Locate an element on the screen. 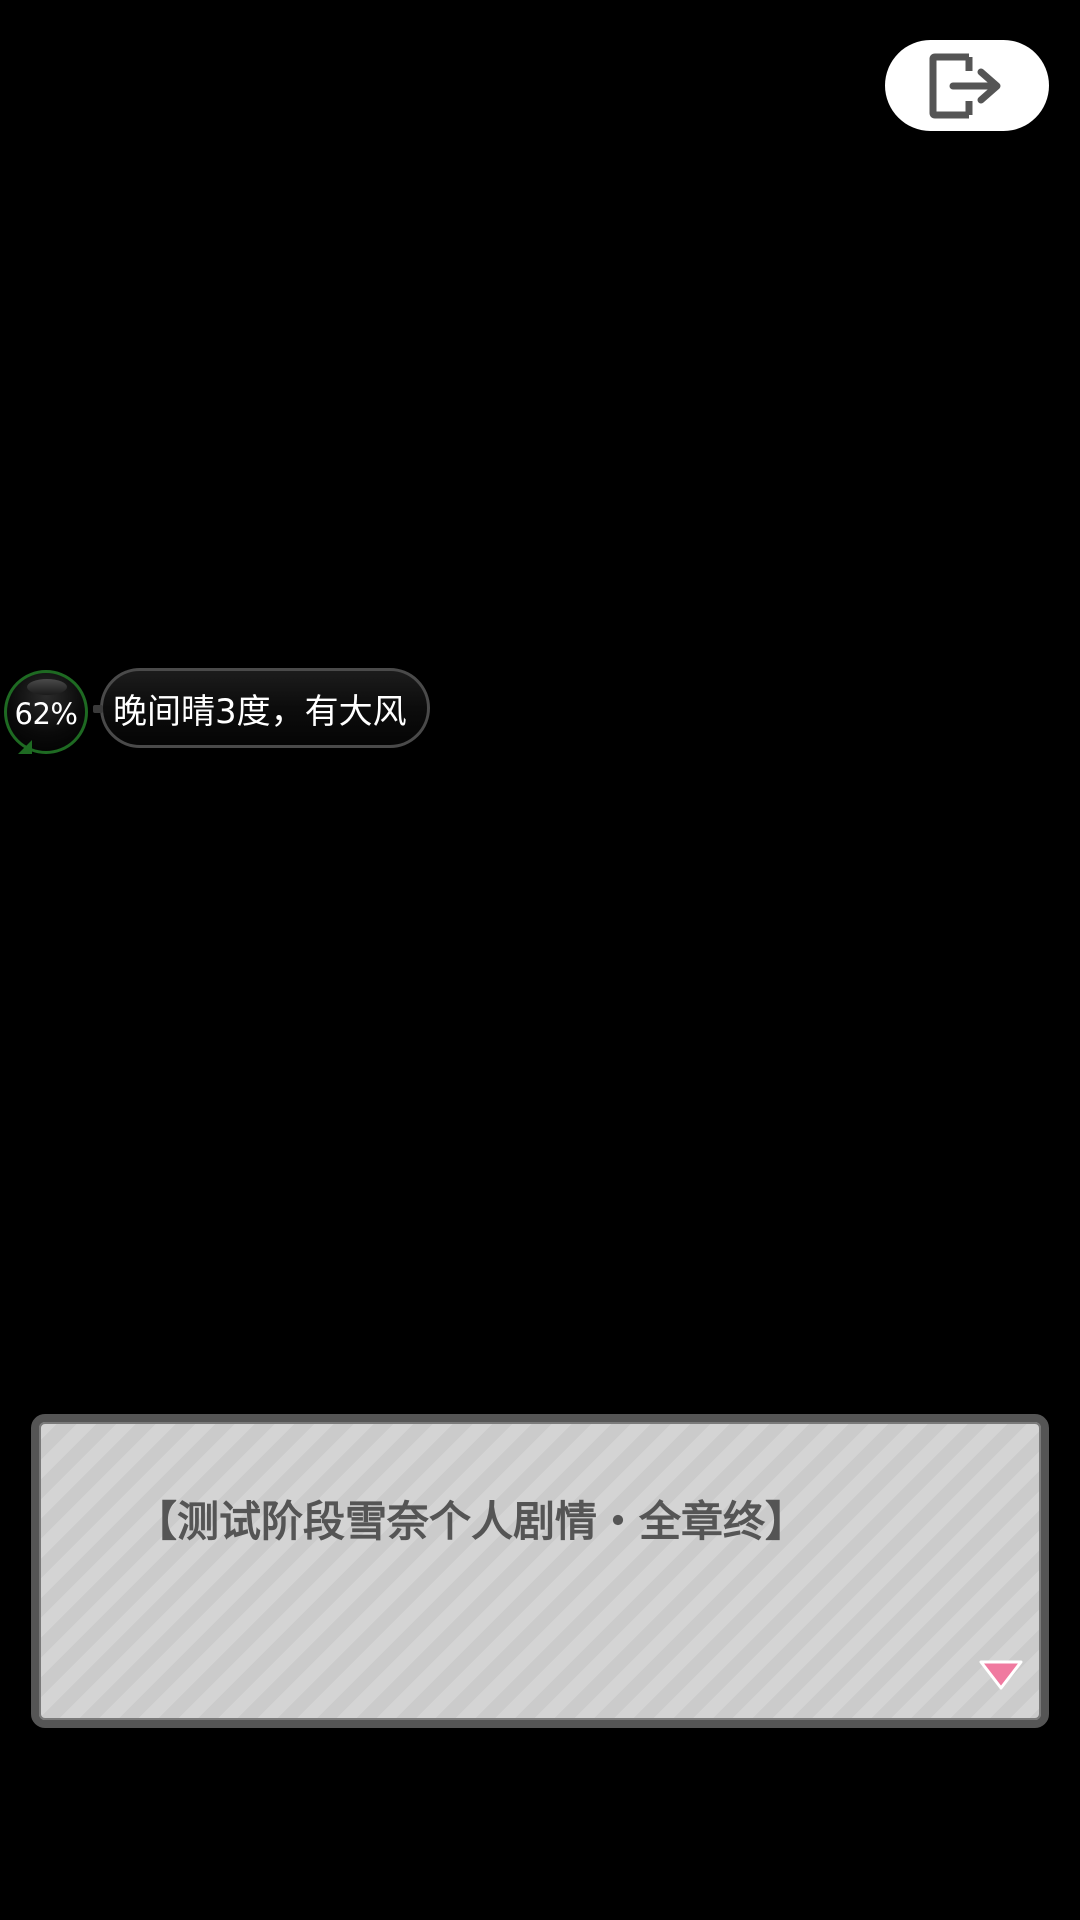  weather-percent: 62% is located at coordinates (46, 714).